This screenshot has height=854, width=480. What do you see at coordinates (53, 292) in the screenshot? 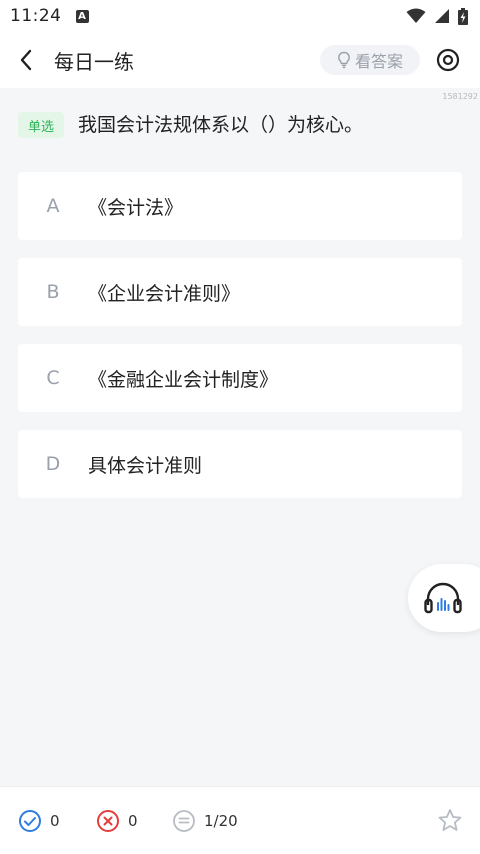
I see `option-letter: B` at bounding box center [53, 292].